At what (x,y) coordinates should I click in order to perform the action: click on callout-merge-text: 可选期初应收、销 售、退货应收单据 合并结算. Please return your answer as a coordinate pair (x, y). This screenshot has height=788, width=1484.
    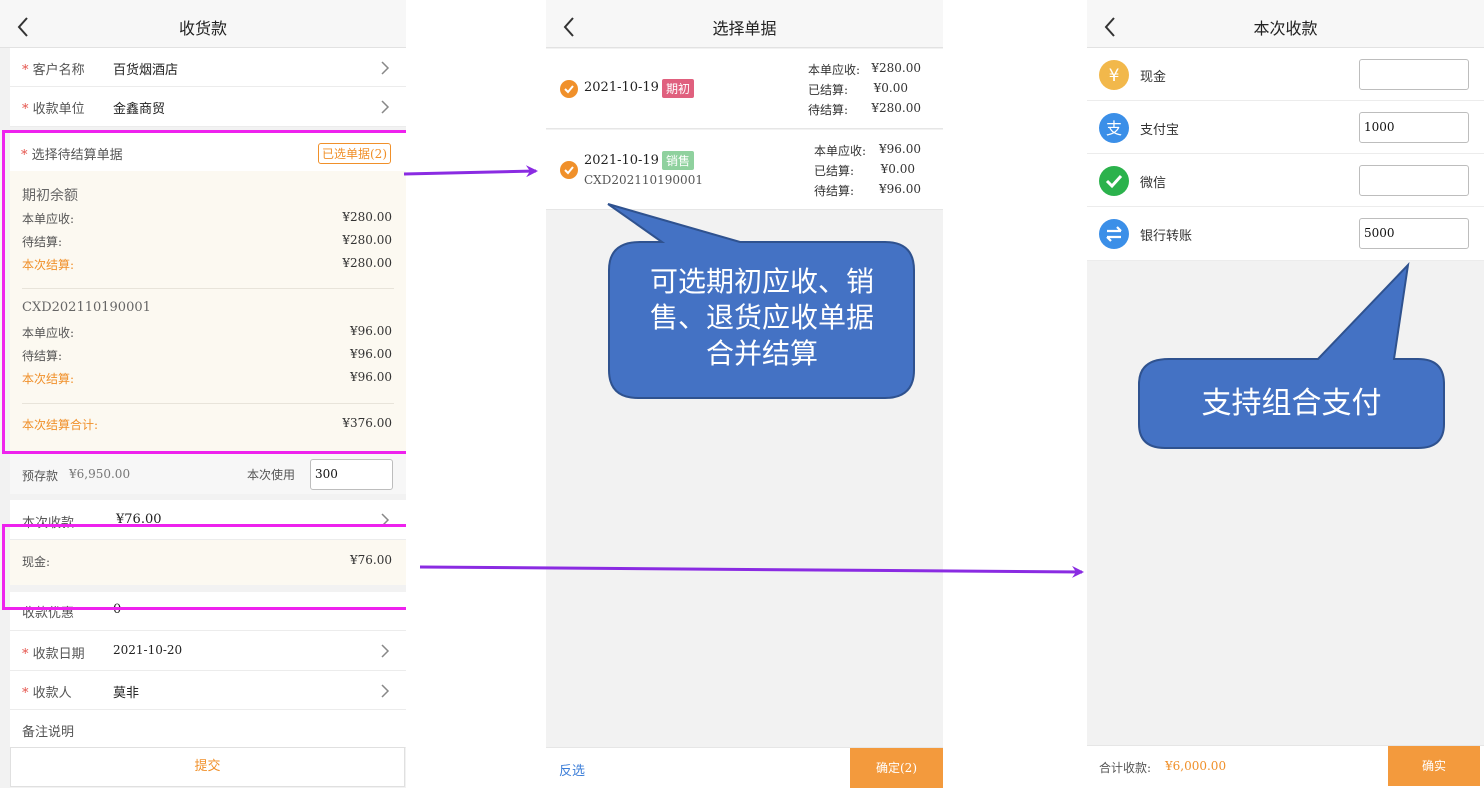
    Looking at the image, I should click on (761, 317).